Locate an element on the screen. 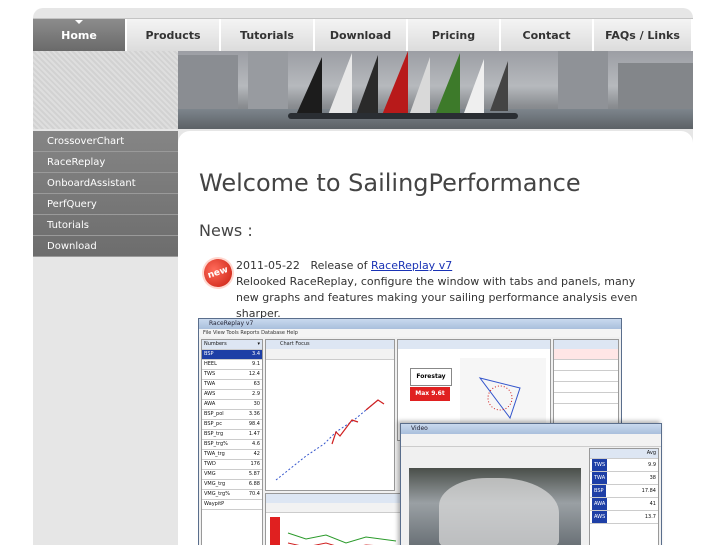  nav-products: Products is located at coordinates (174, 35).